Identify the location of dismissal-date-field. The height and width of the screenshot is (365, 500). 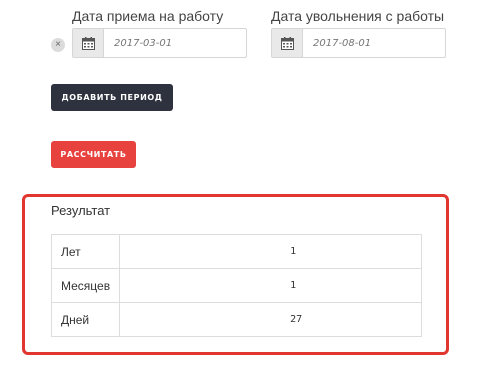
(358, 43).